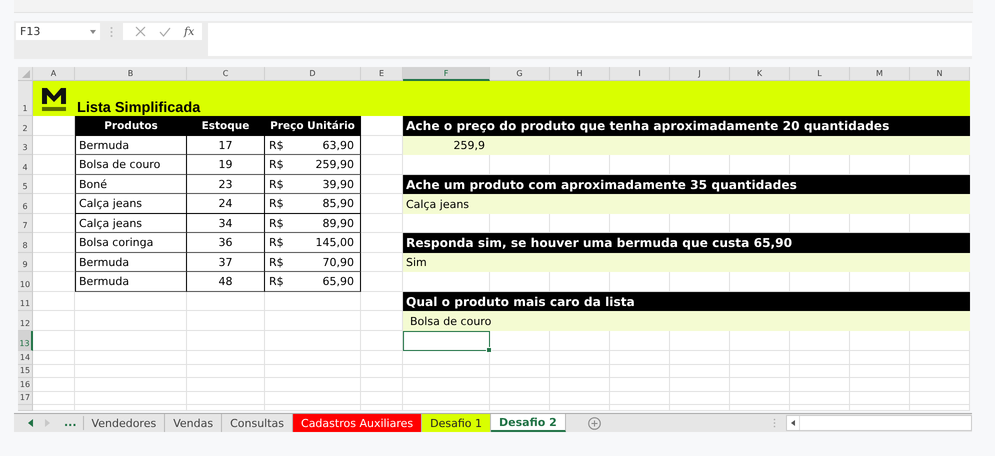 The image size is (995, 456). Describe the element at coordinates (940, 74) in the screenshot. I see `column-header: N` at that location.